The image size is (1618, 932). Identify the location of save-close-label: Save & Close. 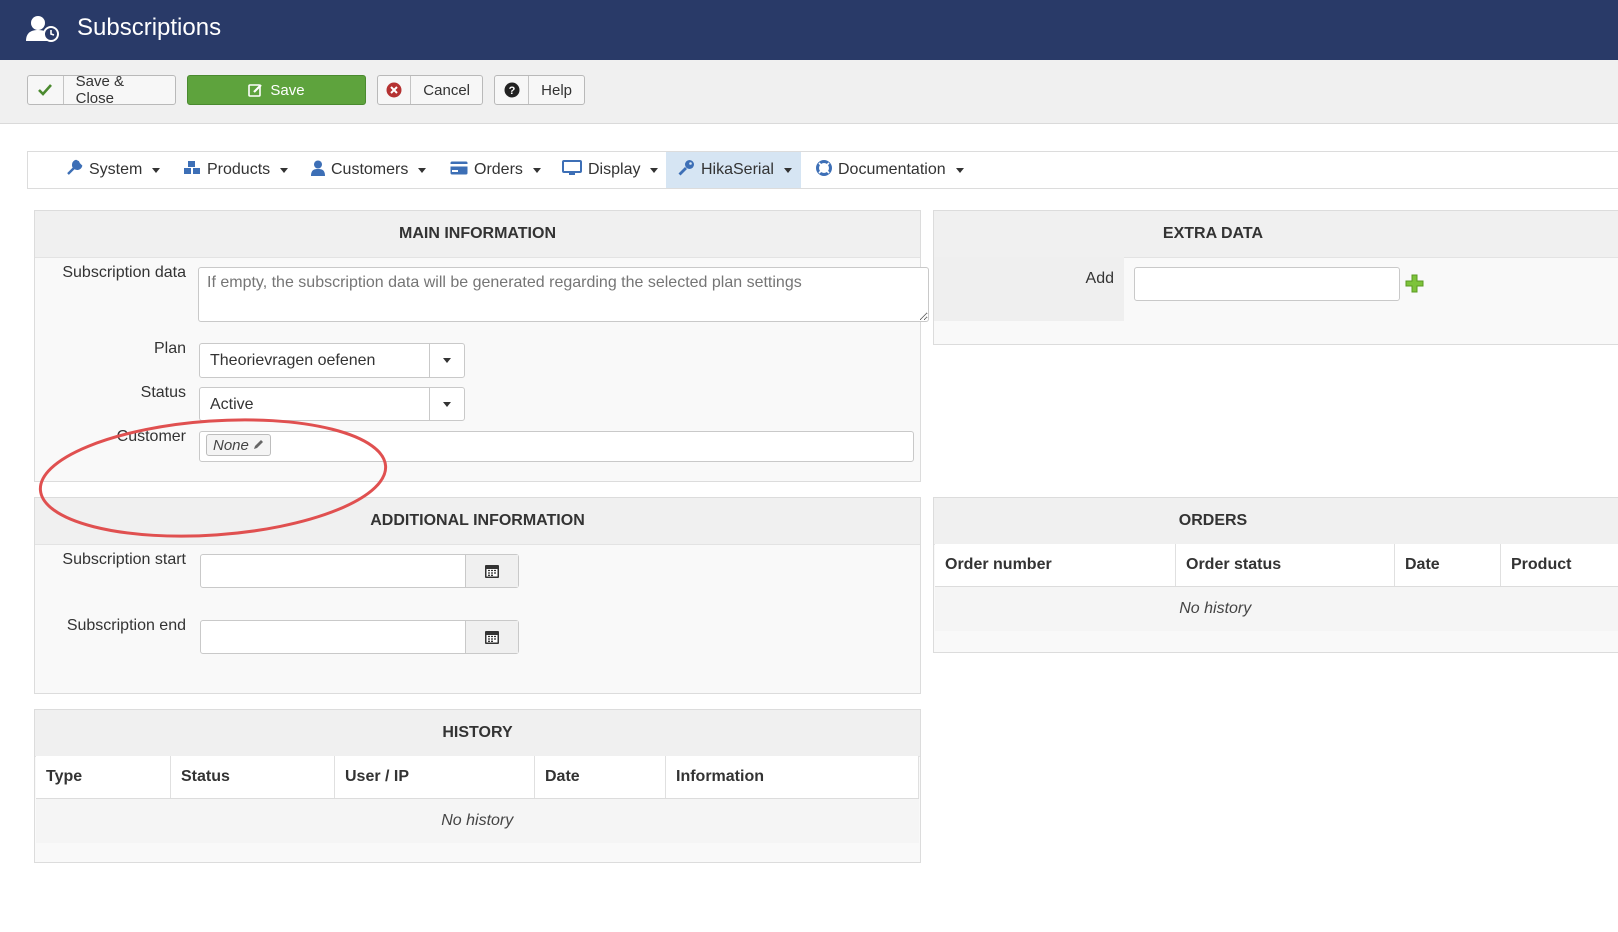
(99, 90).